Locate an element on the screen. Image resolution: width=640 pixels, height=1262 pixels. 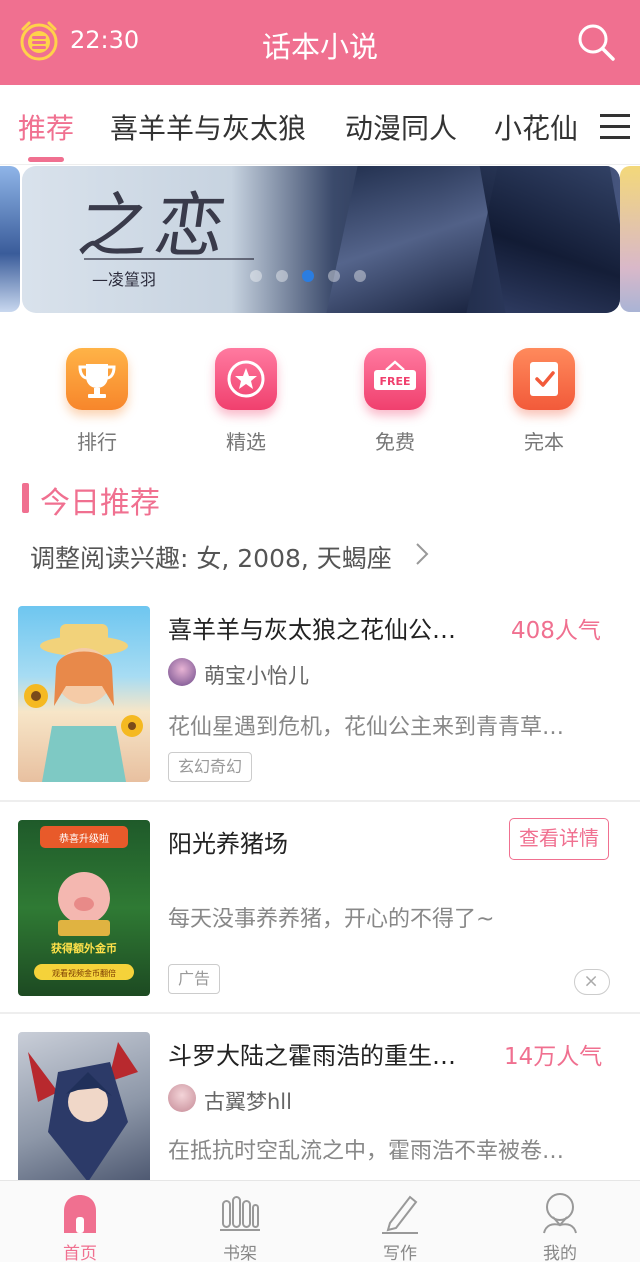
view-details-button: 查看详情 is located at coordinates (559, 839).